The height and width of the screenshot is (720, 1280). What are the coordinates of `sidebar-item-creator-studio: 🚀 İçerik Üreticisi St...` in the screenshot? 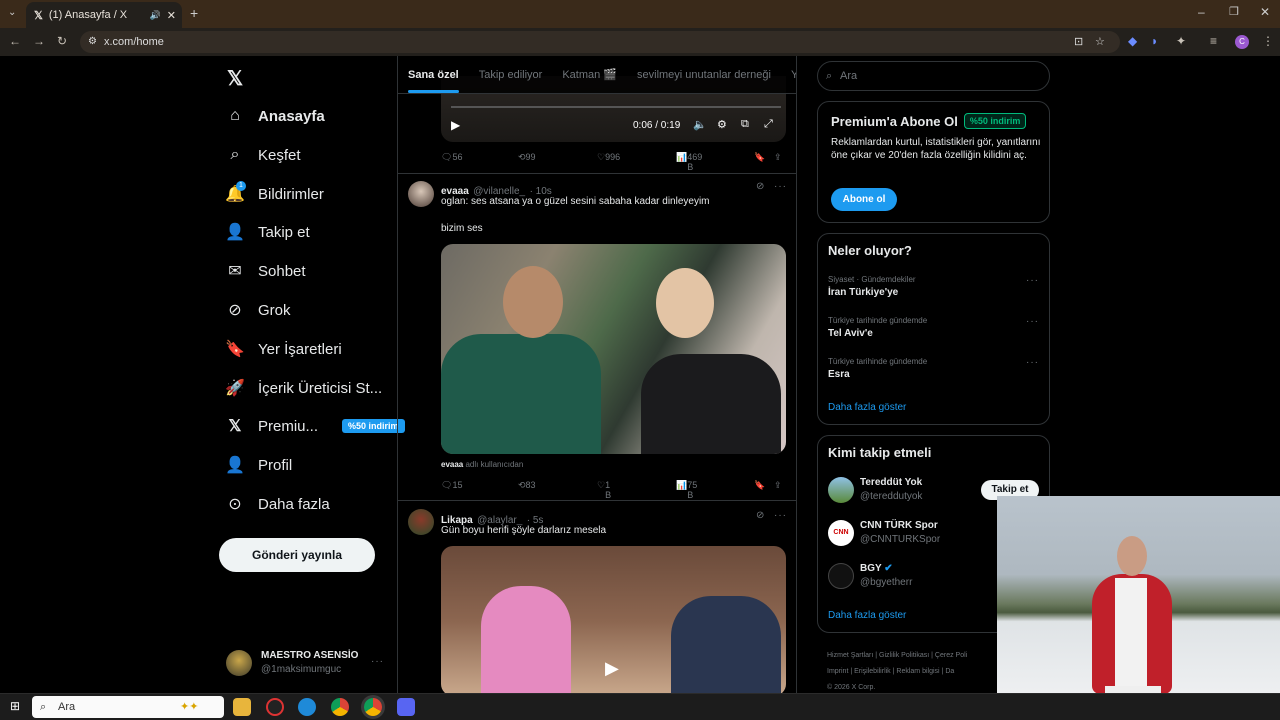 It's located at (303, 388).